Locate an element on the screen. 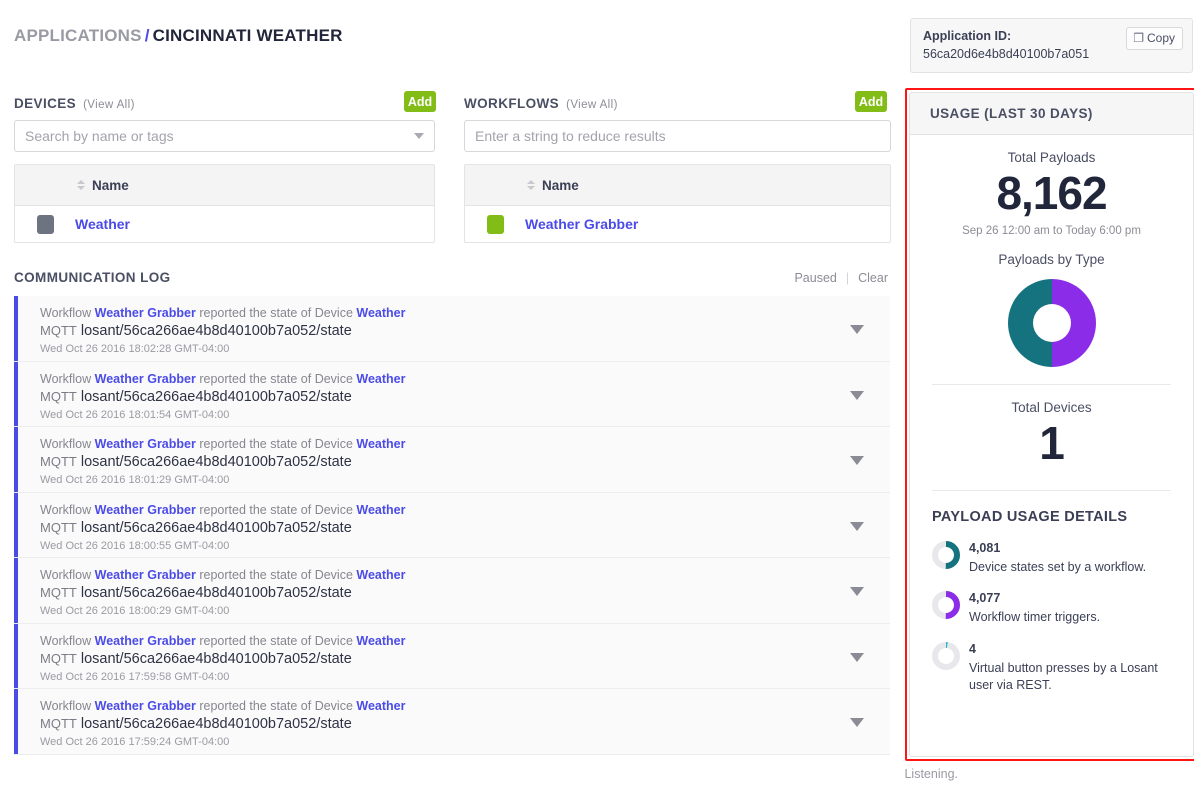  page-scrollbar is located at coordinates (1197, 393).